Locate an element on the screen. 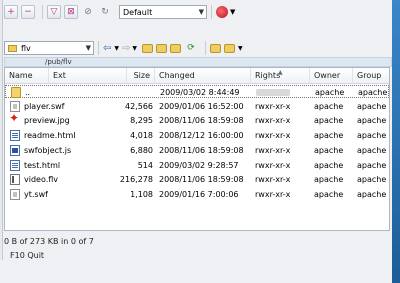 This screenshot has height=283, width=400. file-changed: 2009/03/02 8:44:49 is located at coordinates (200, 92).